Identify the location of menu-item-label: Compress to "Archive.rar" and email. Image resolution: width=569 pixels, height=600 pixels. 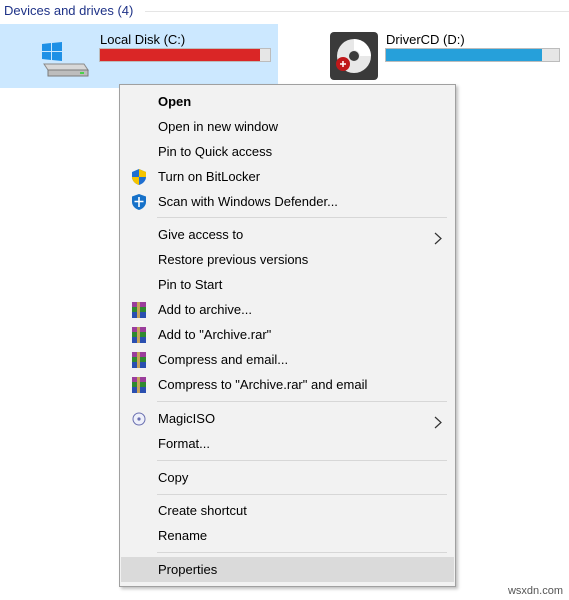
(263, 384).